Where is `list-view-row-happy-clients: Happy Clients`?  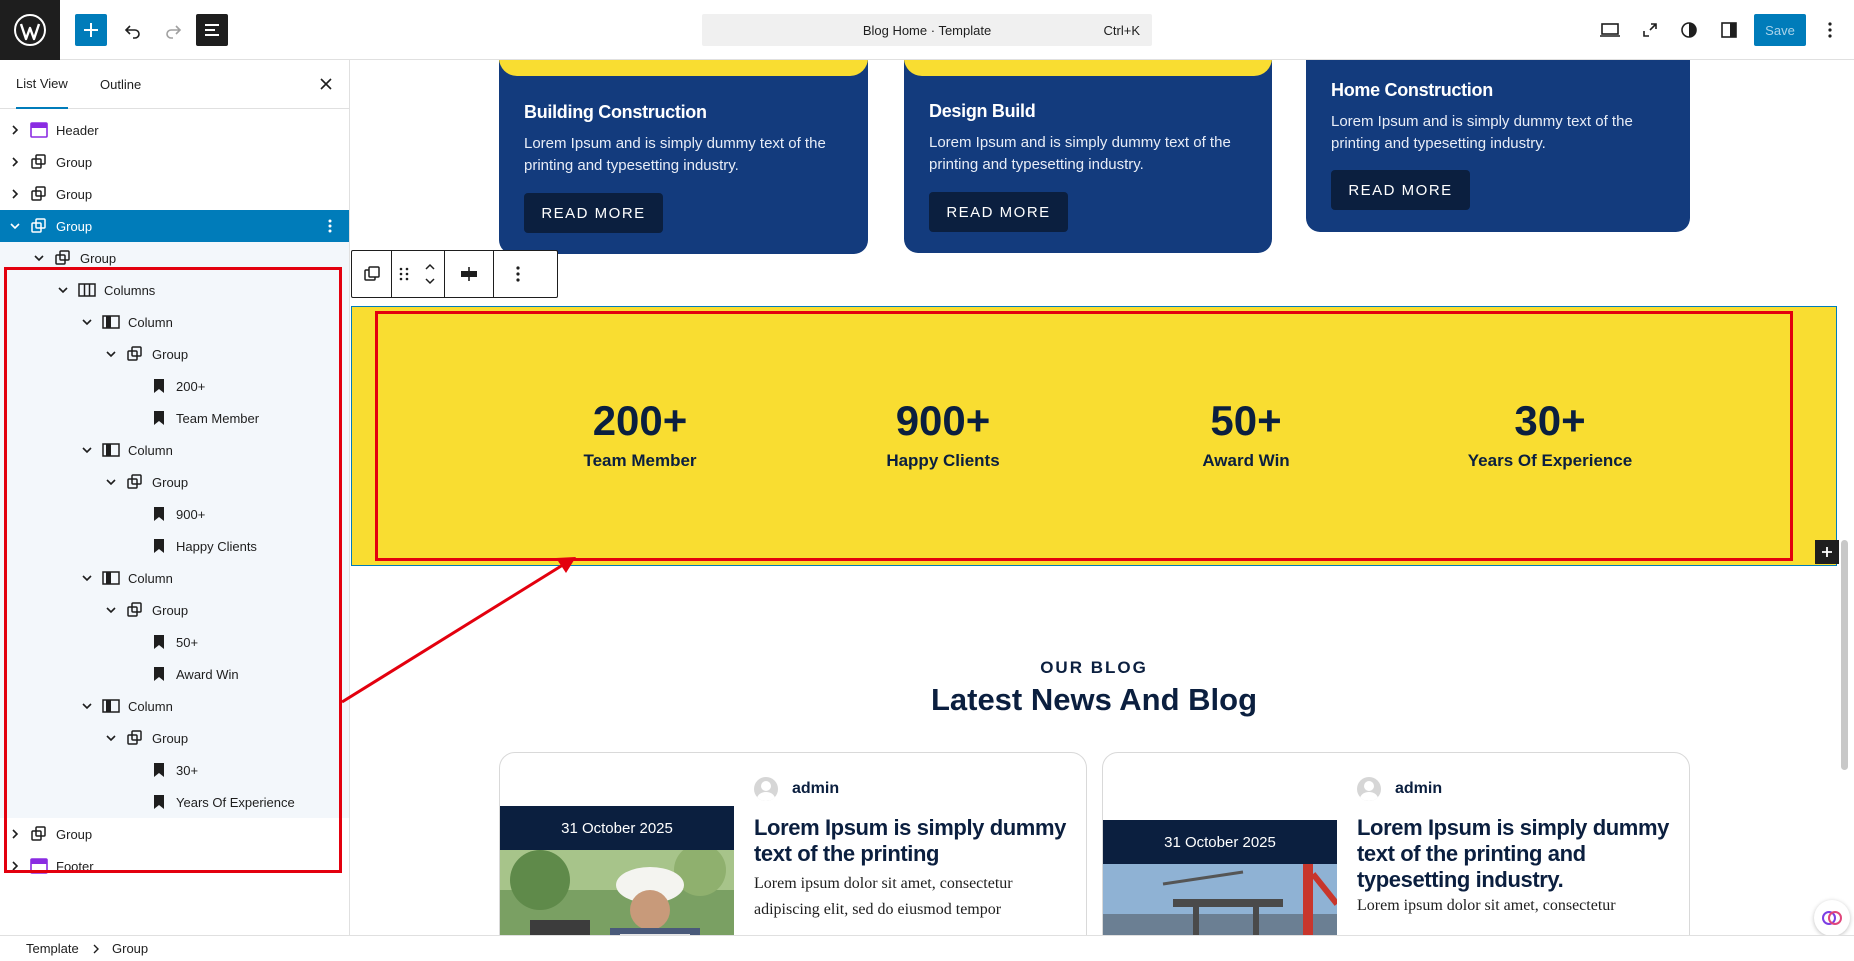
list-view-row-happy-clients: Happy Clients is located at coordinates (174, 546).